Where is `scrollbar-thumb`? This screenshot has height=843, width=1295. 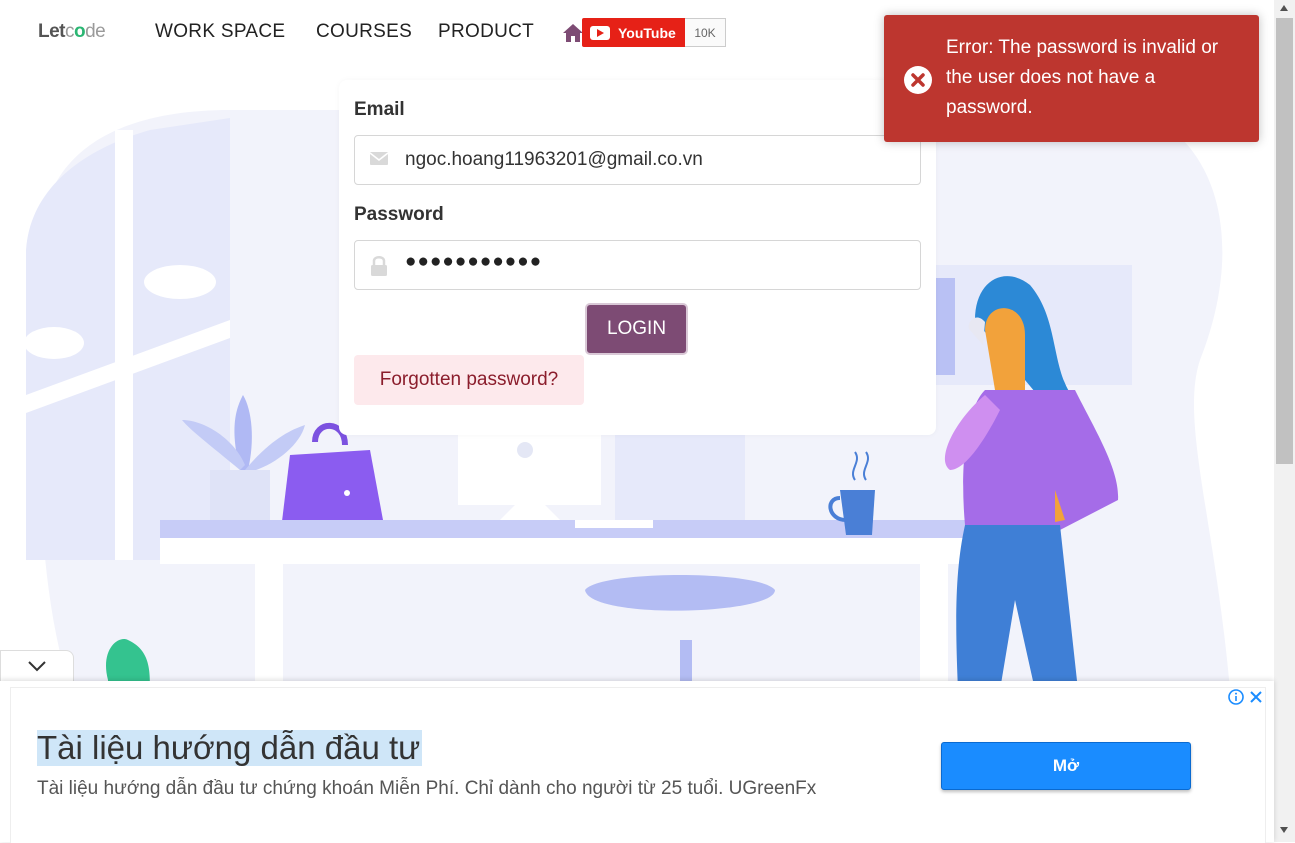 scrollbar-thumb is located at coordinates (1284, 241).